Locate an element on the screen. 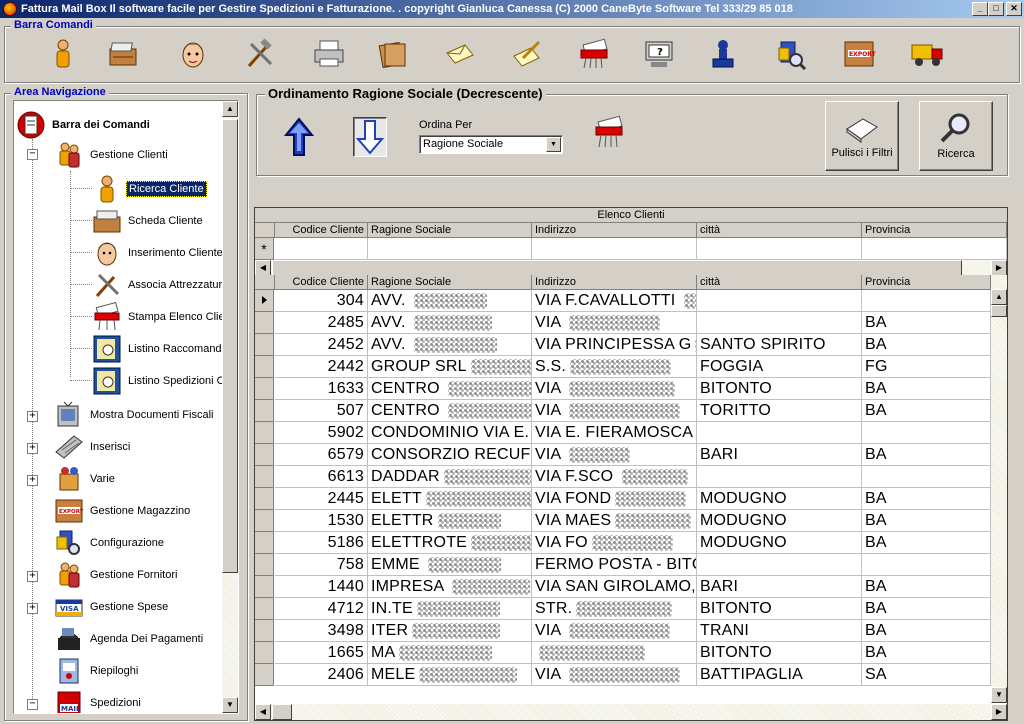  sort-descending-button is located at coordinates (370, 137).